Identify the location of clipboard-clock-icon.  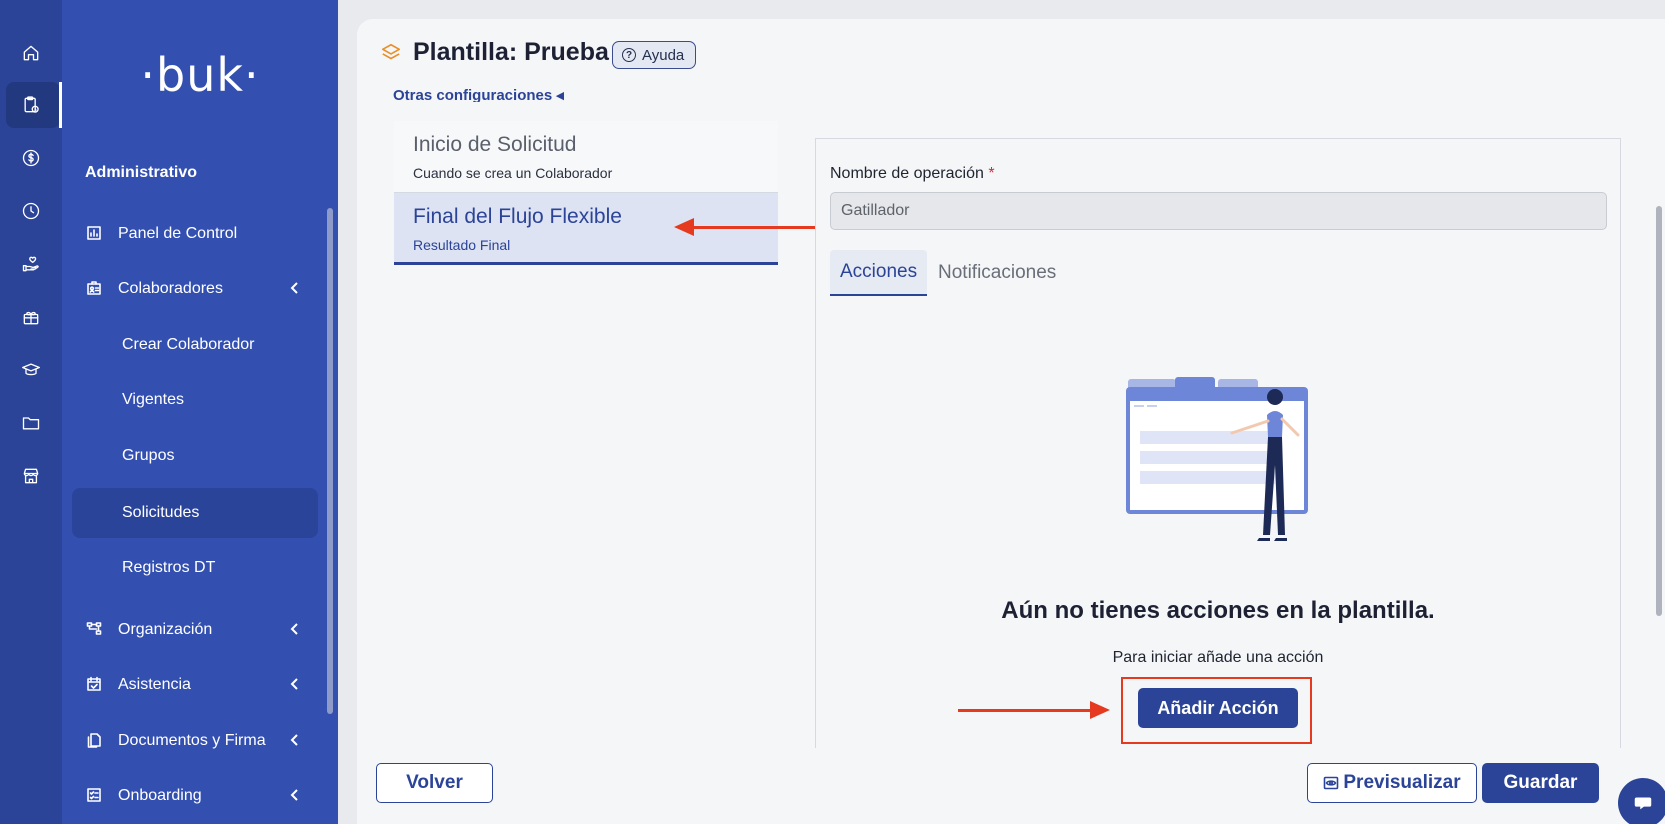
(31, 104).